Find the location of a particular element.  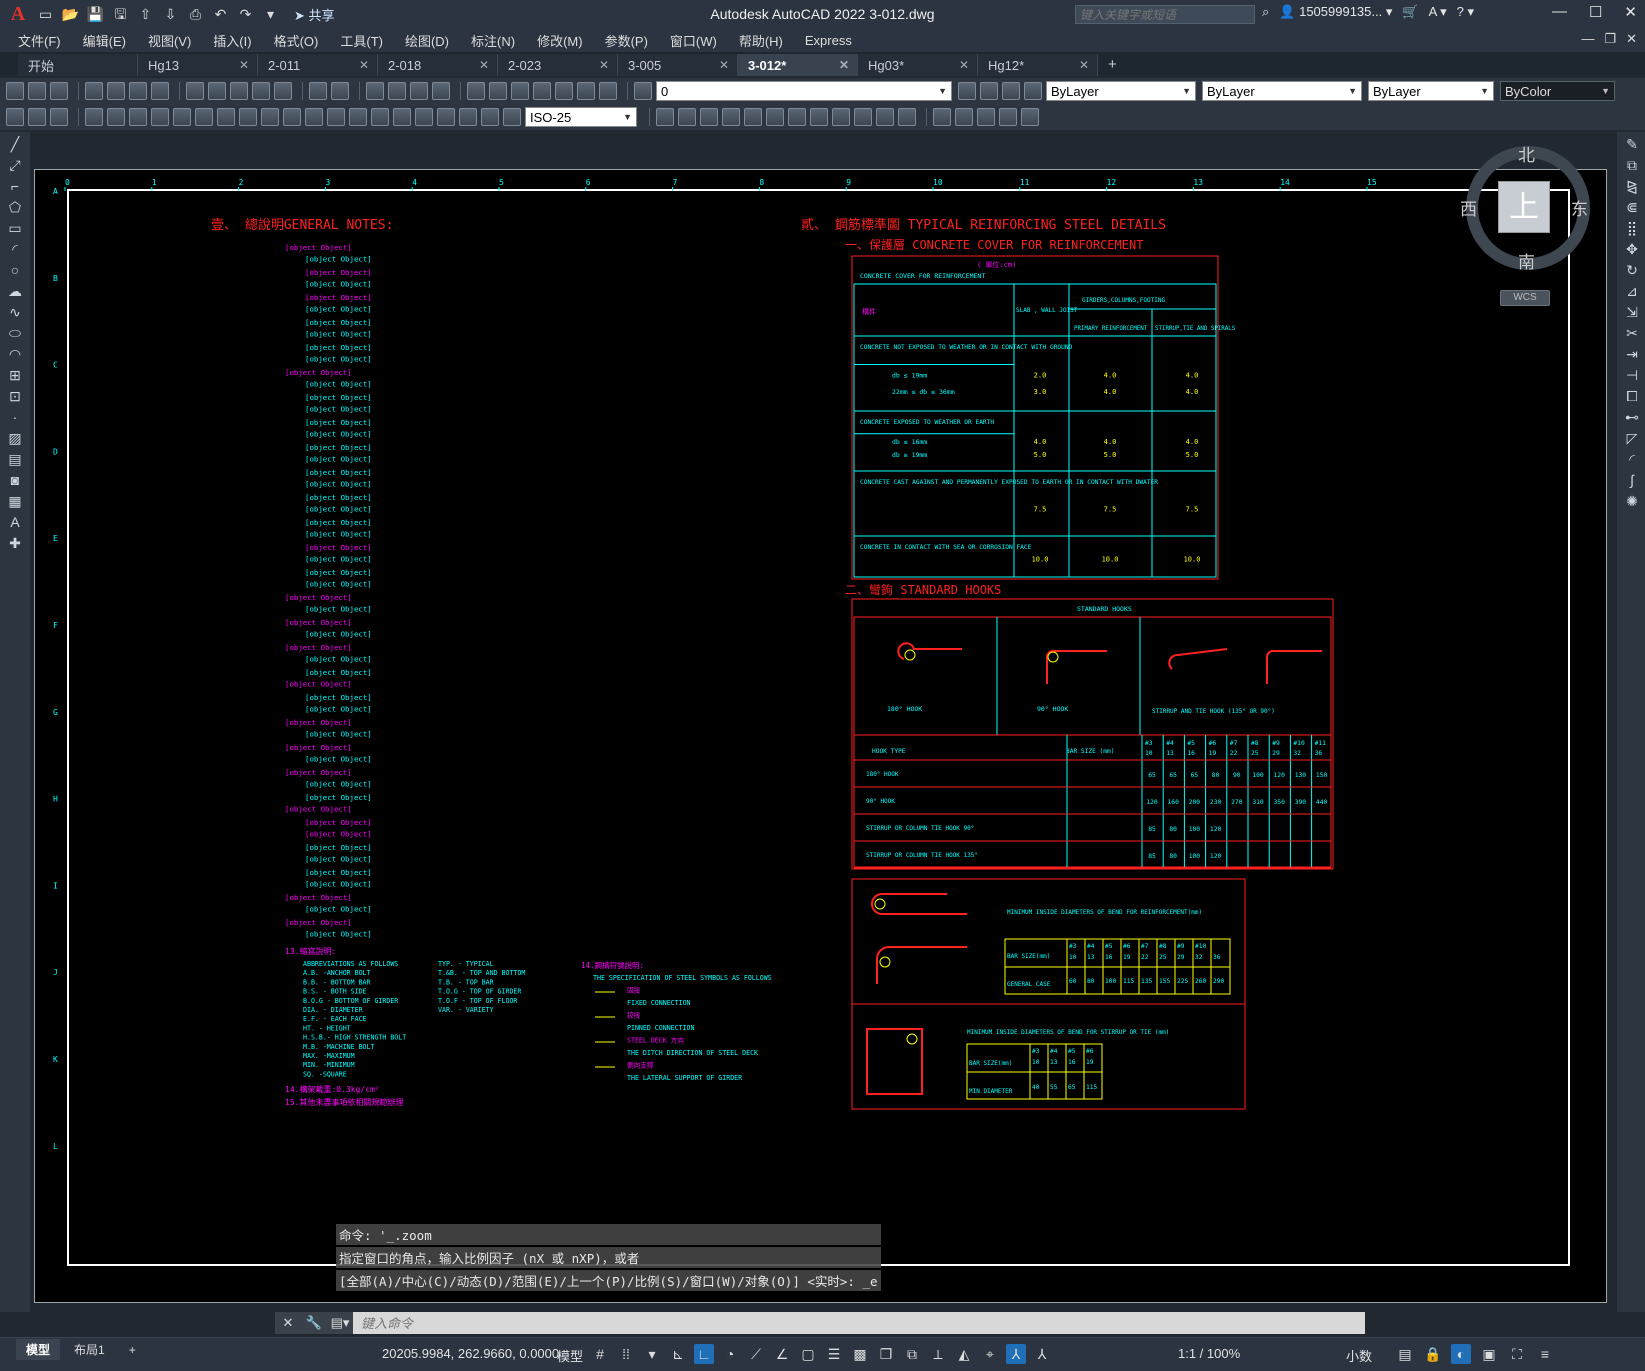

move-icon is located at coordinates (665, 117).